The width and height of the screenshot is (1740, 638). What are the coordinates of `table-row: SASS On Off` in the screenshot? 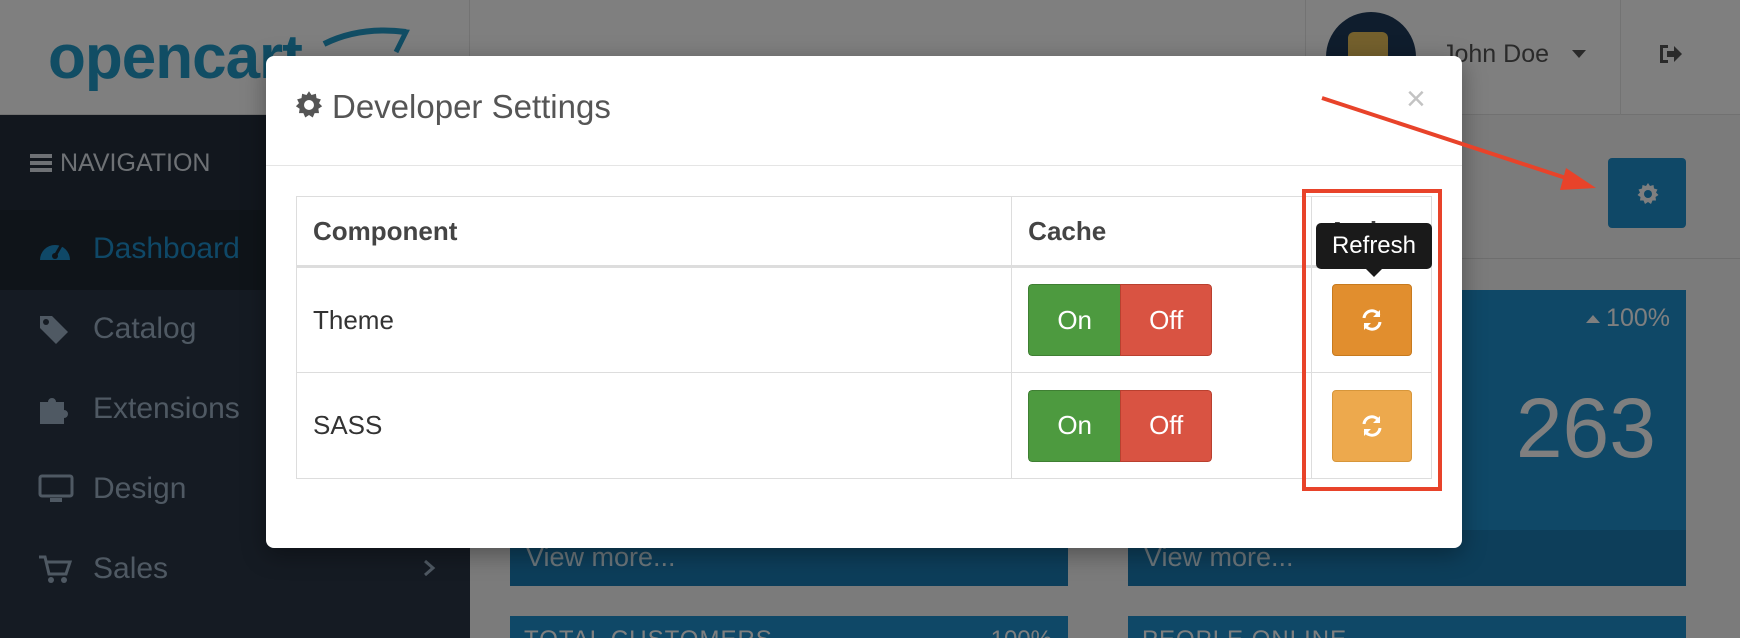 It's located at (863, 425).